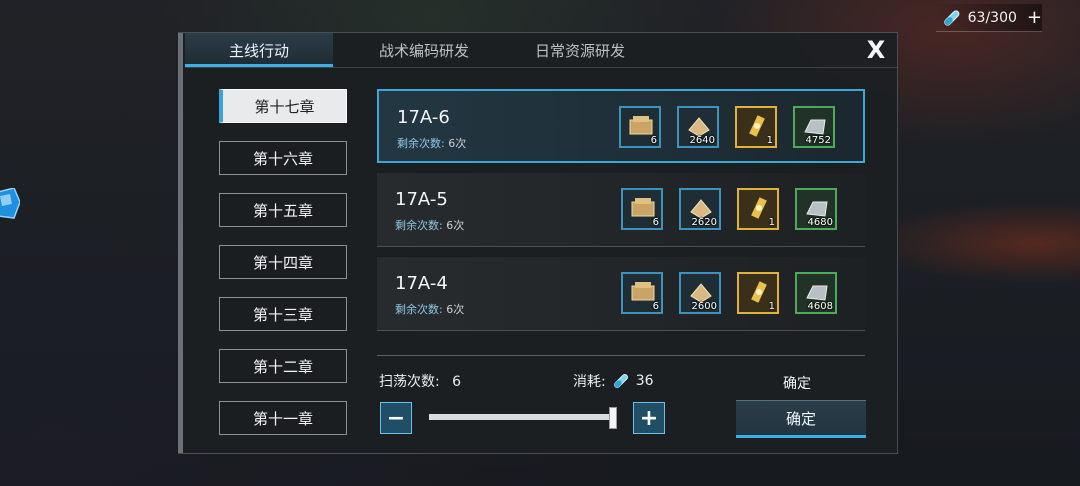 The image size is (1080, 486). I want to click on chapter-item-14: 第十四章, so click(283, 262).